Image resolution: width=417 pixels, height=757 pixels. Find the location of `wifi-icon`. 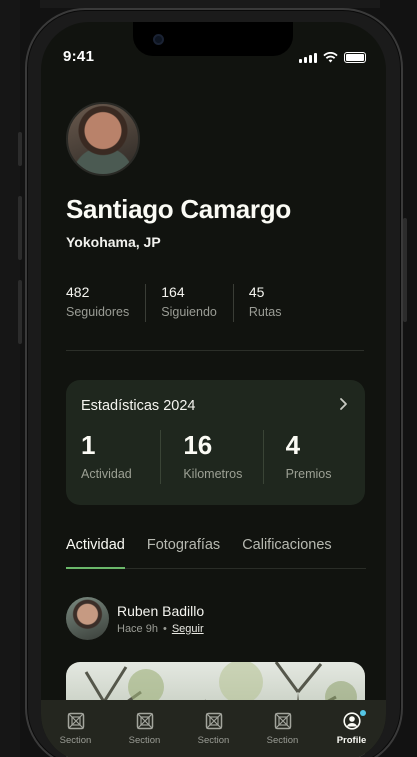

wifi-icon is located at coordinates (330, 57).